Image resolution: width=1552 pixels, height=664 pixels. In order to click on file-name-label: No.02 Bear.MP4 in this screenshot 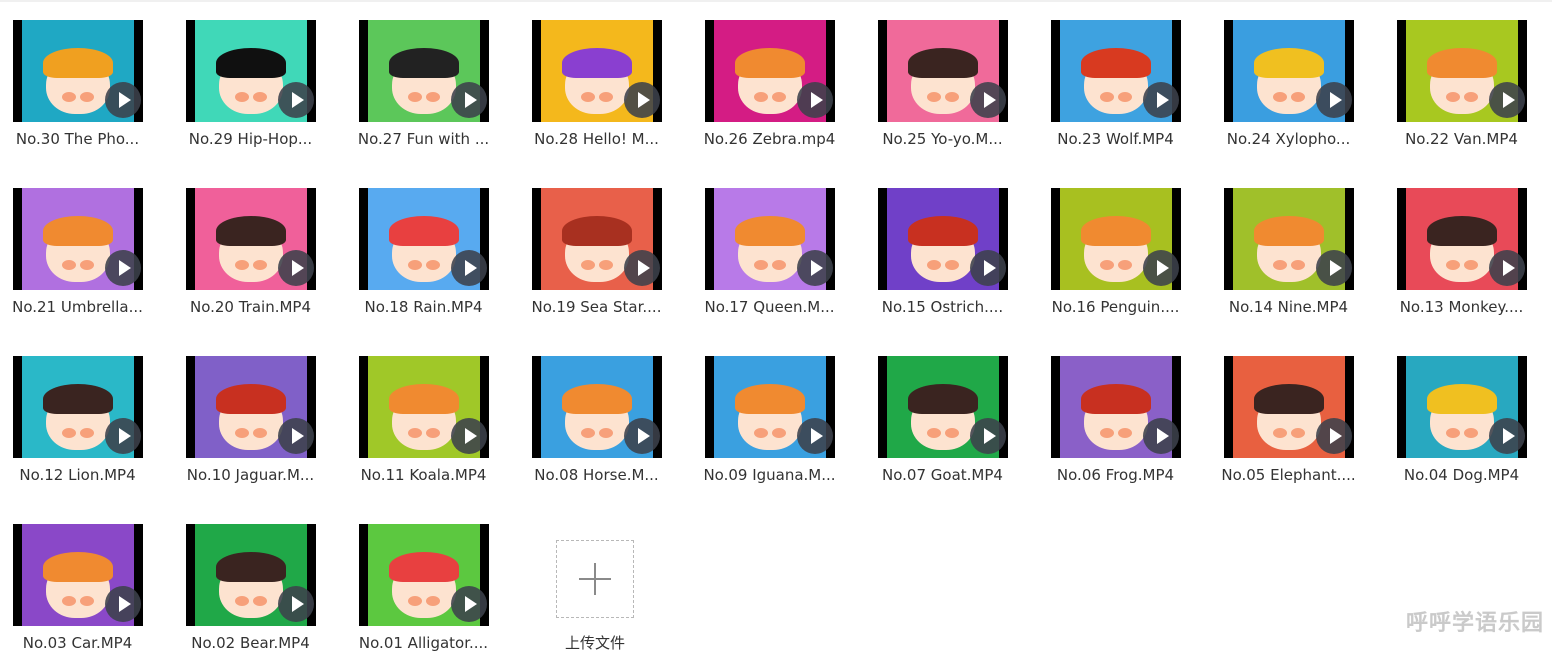, I will do `click(250, 643)`.